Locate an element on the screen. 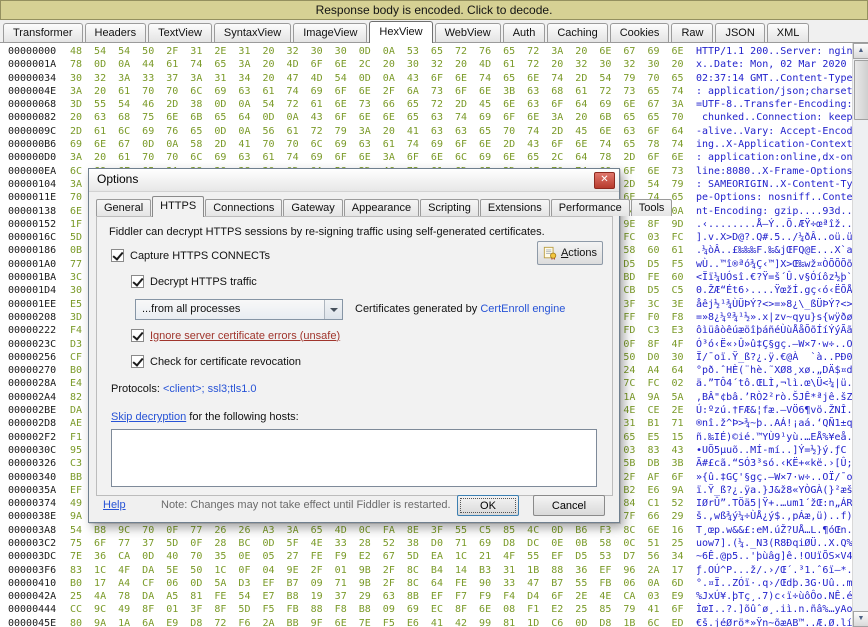  options-tab-scripting: Scripting is located at coordinates (449, 207).